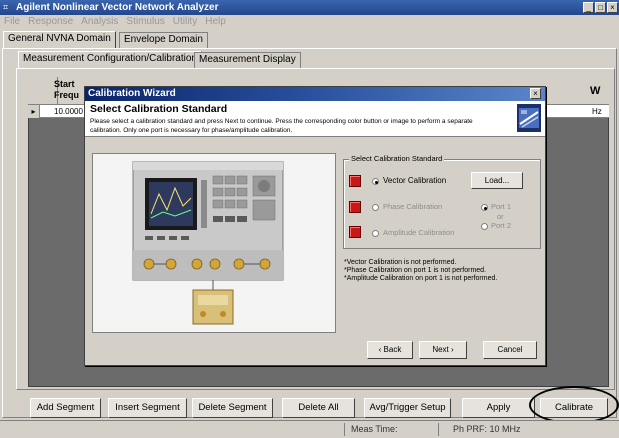  I want to click on status-meas-time: Meas Time:, so click(389, 429).